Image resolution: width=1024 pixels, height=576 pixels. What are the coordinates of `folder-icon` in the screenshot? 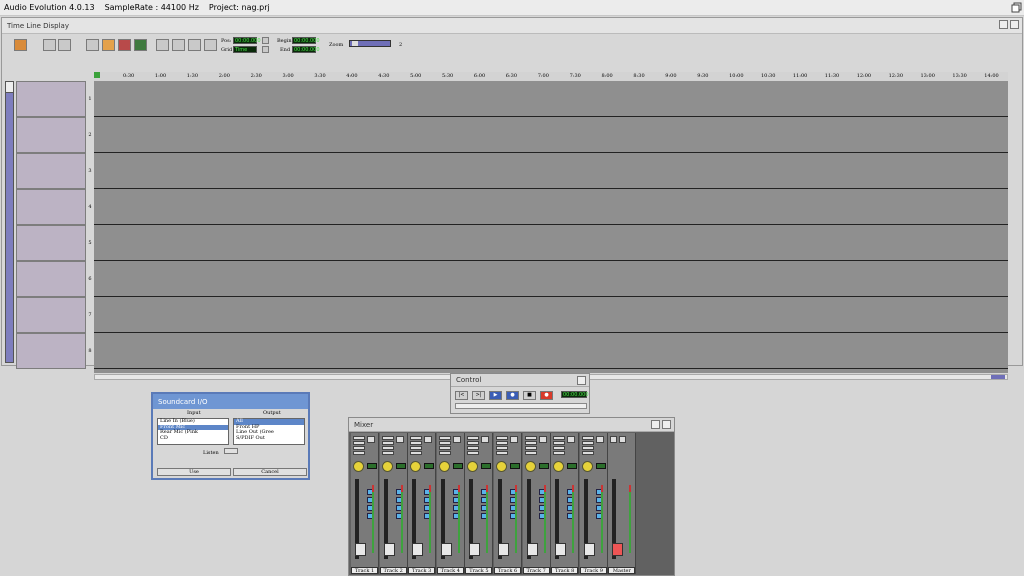 It's located at (20, 45).